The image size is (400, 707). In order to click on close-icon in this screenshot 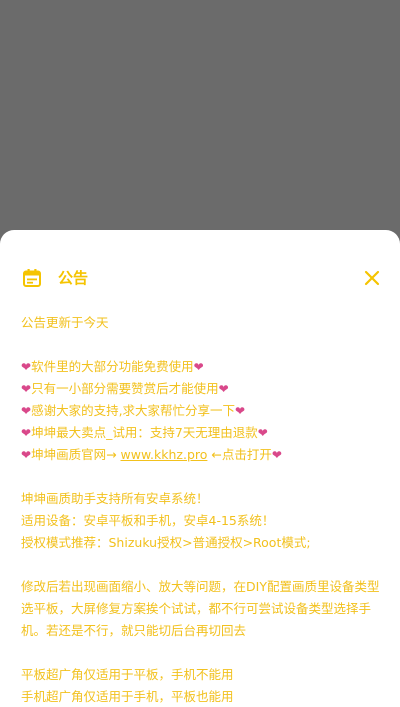, I will do `click(372, 278)`.